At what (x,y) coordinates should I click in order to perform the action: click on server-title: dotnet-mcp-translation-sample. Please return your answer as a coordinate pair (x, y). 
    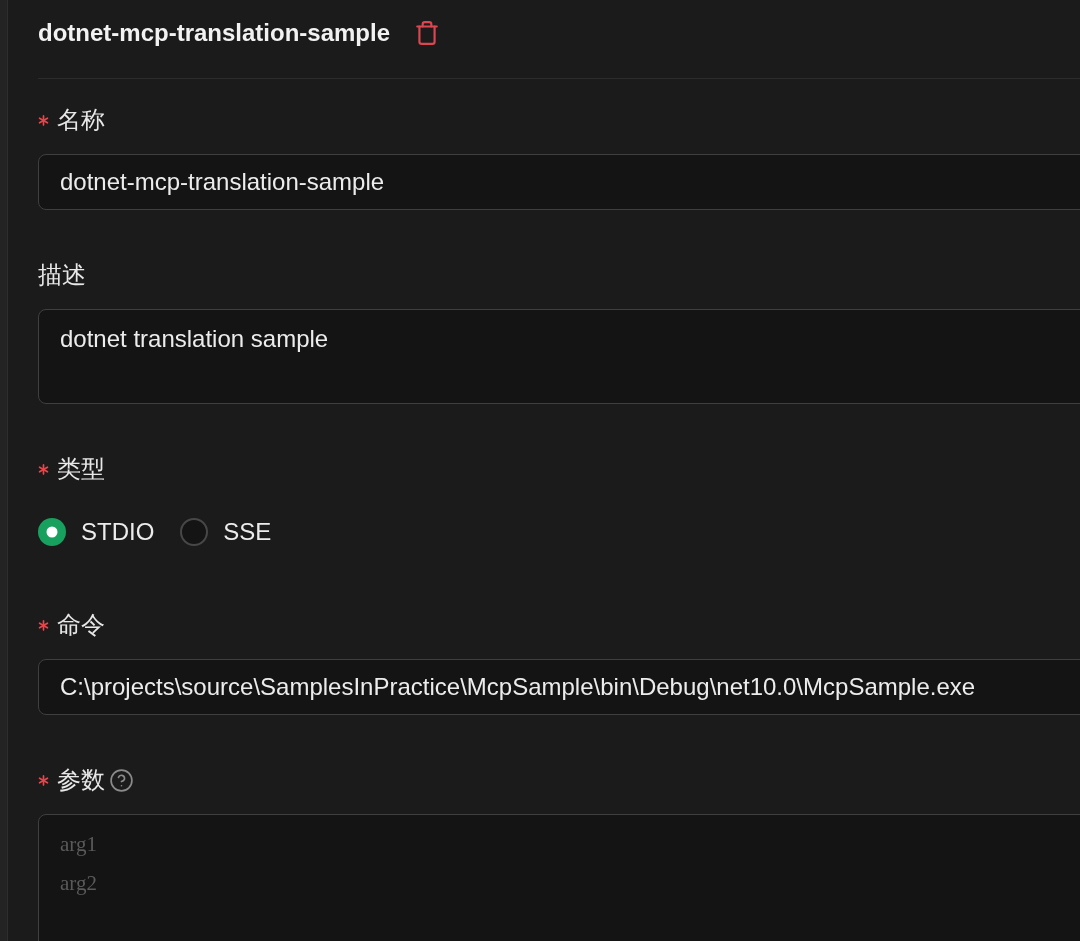
    Looking at the image, I should click on (214, 33).